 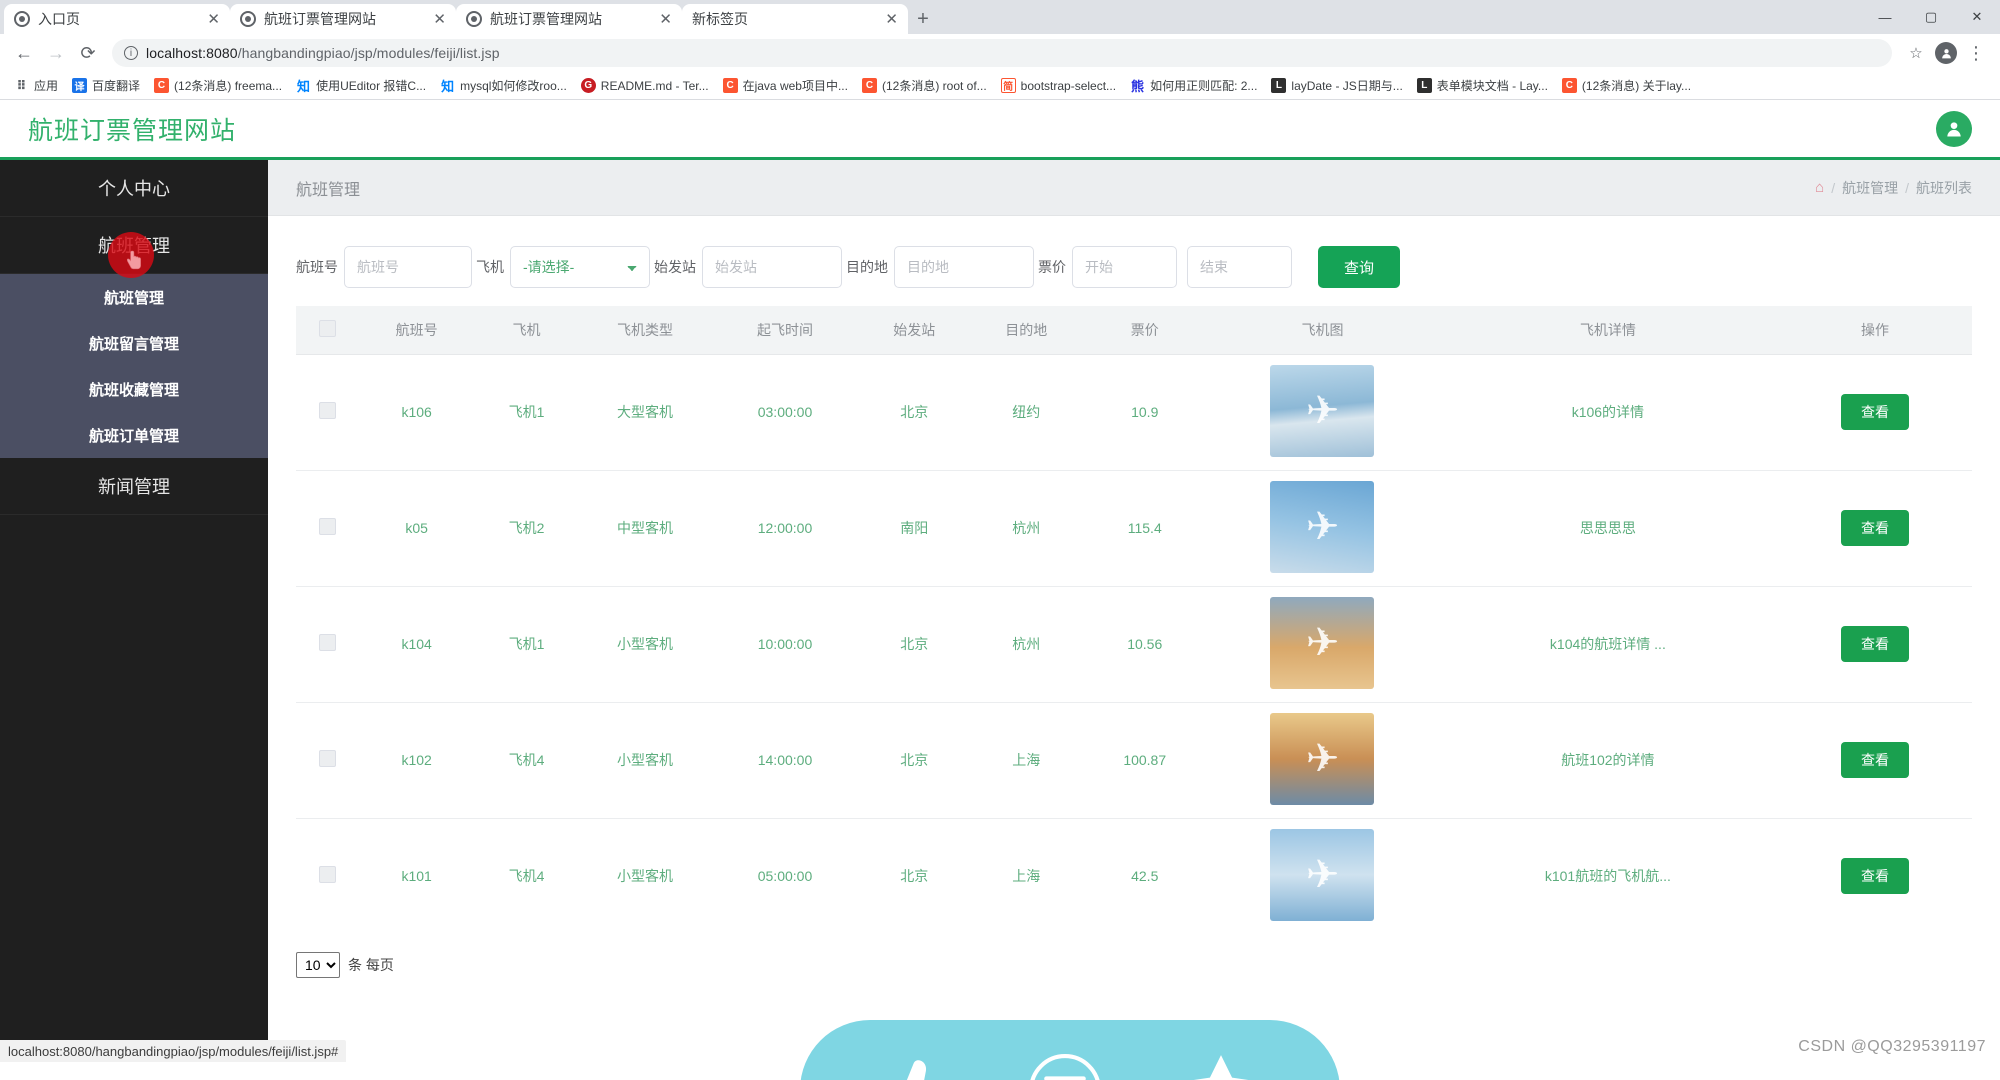 I want to click on search-input-destination, so click(x=964, y=267).